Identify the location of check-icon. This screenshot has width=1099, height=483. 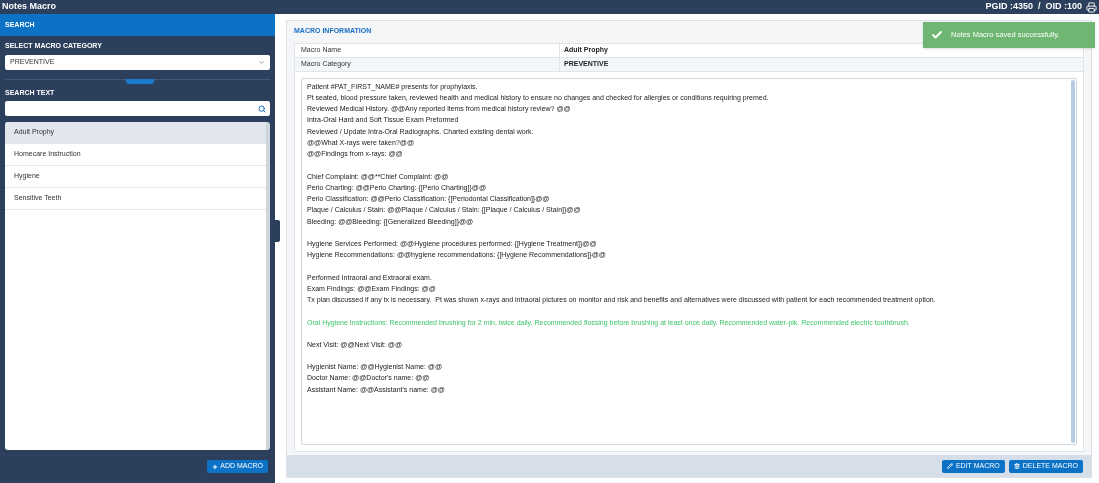
(937, 35).